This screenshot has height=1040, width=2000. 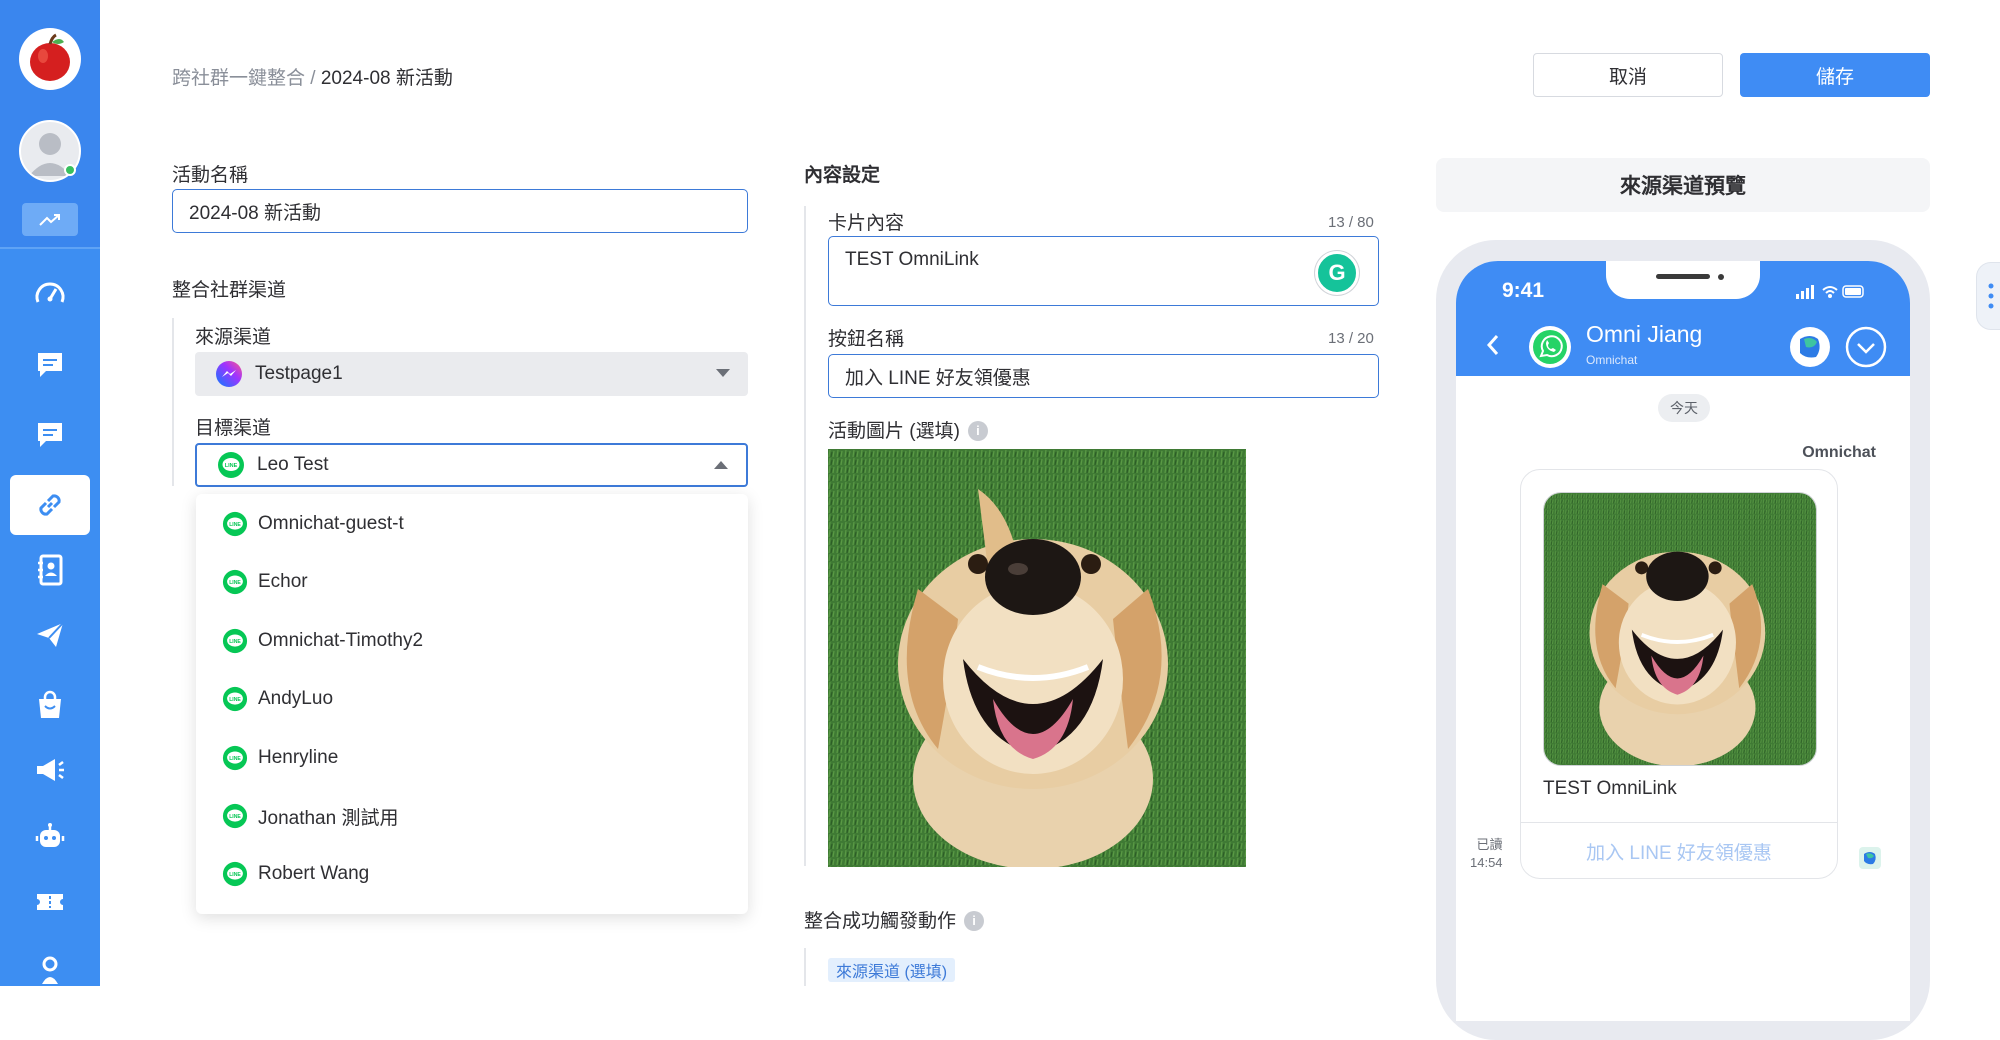 What do you see at coordinates (1870, 858) in the screenshot?
I see `brand-mini-icon` at bounding box center [1870, 858].